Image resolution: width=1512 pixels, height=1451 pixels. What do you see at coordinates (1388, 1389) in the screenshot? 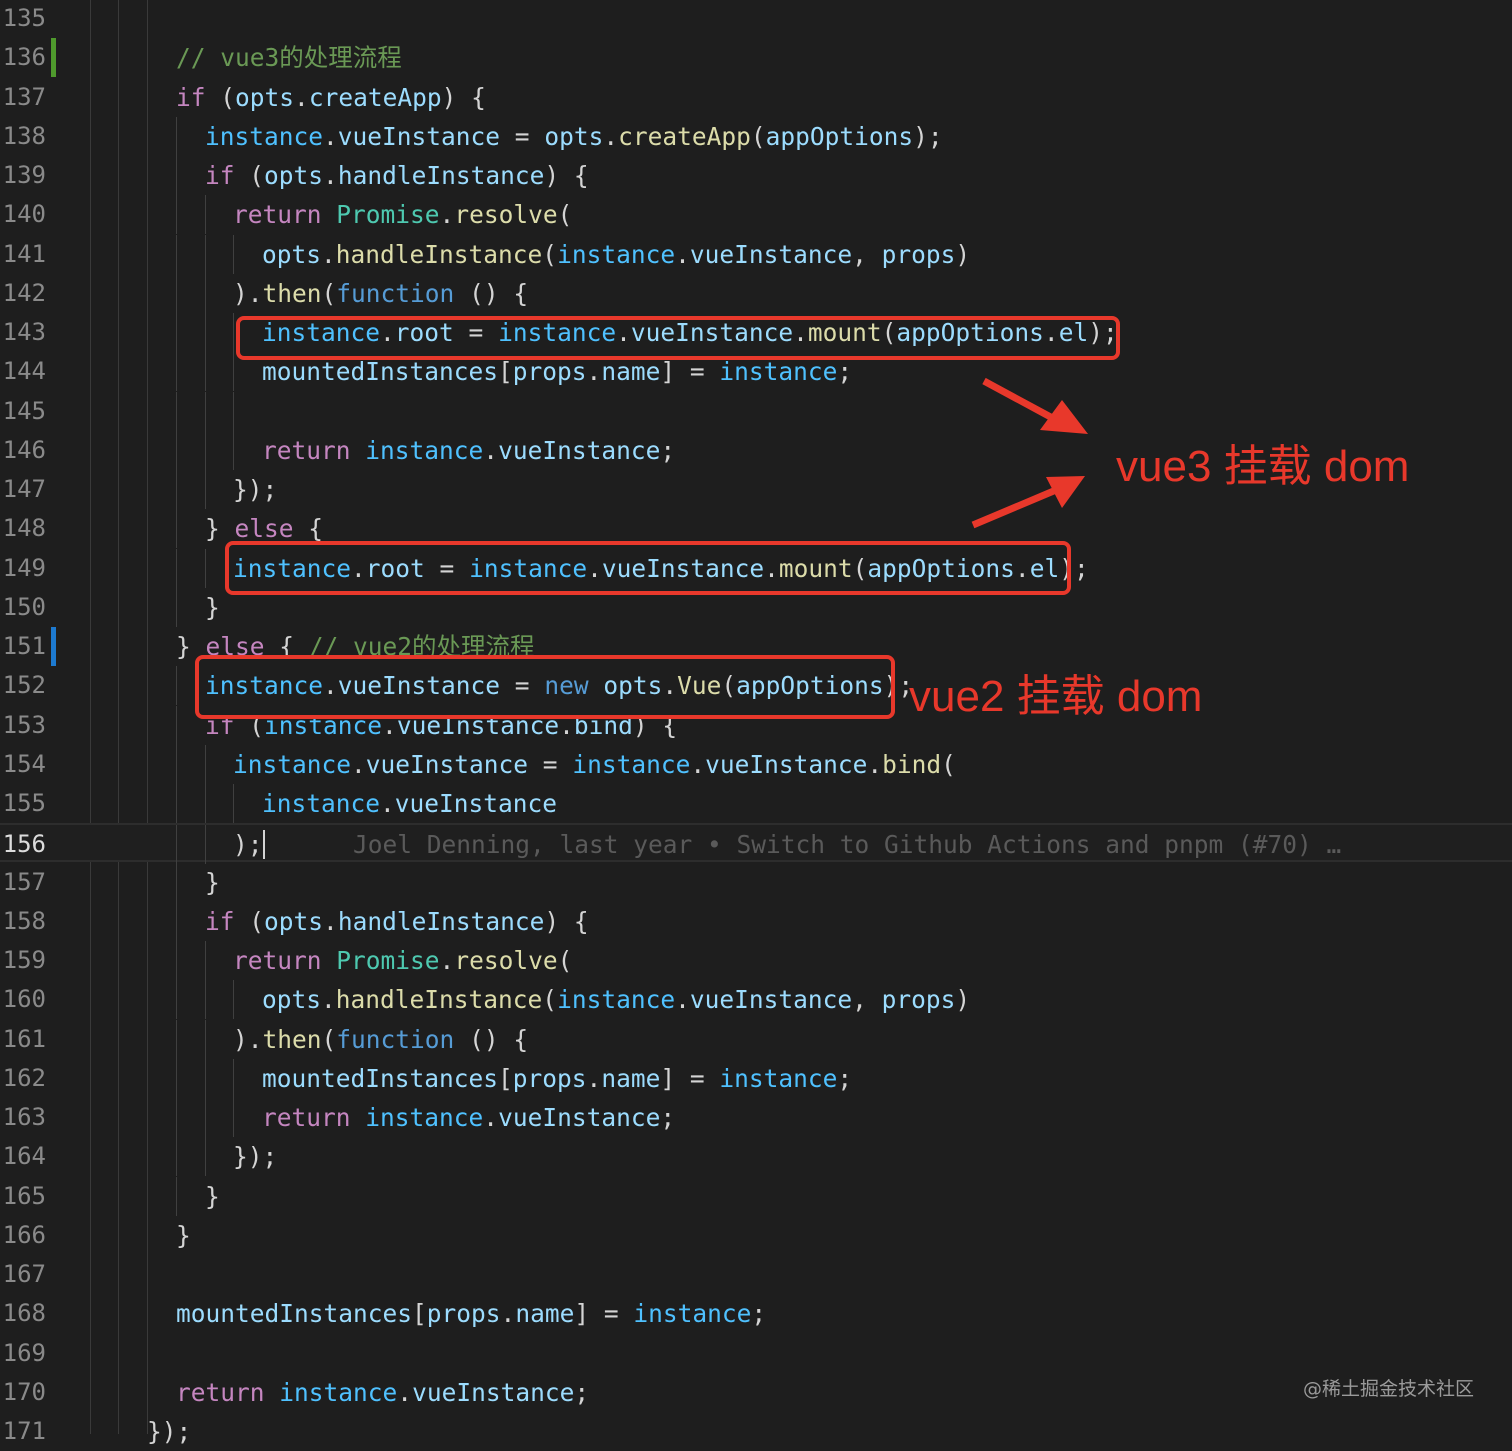
I see `watermark: @稀土掘金技术社区` at bounding box center [1388, 1389].